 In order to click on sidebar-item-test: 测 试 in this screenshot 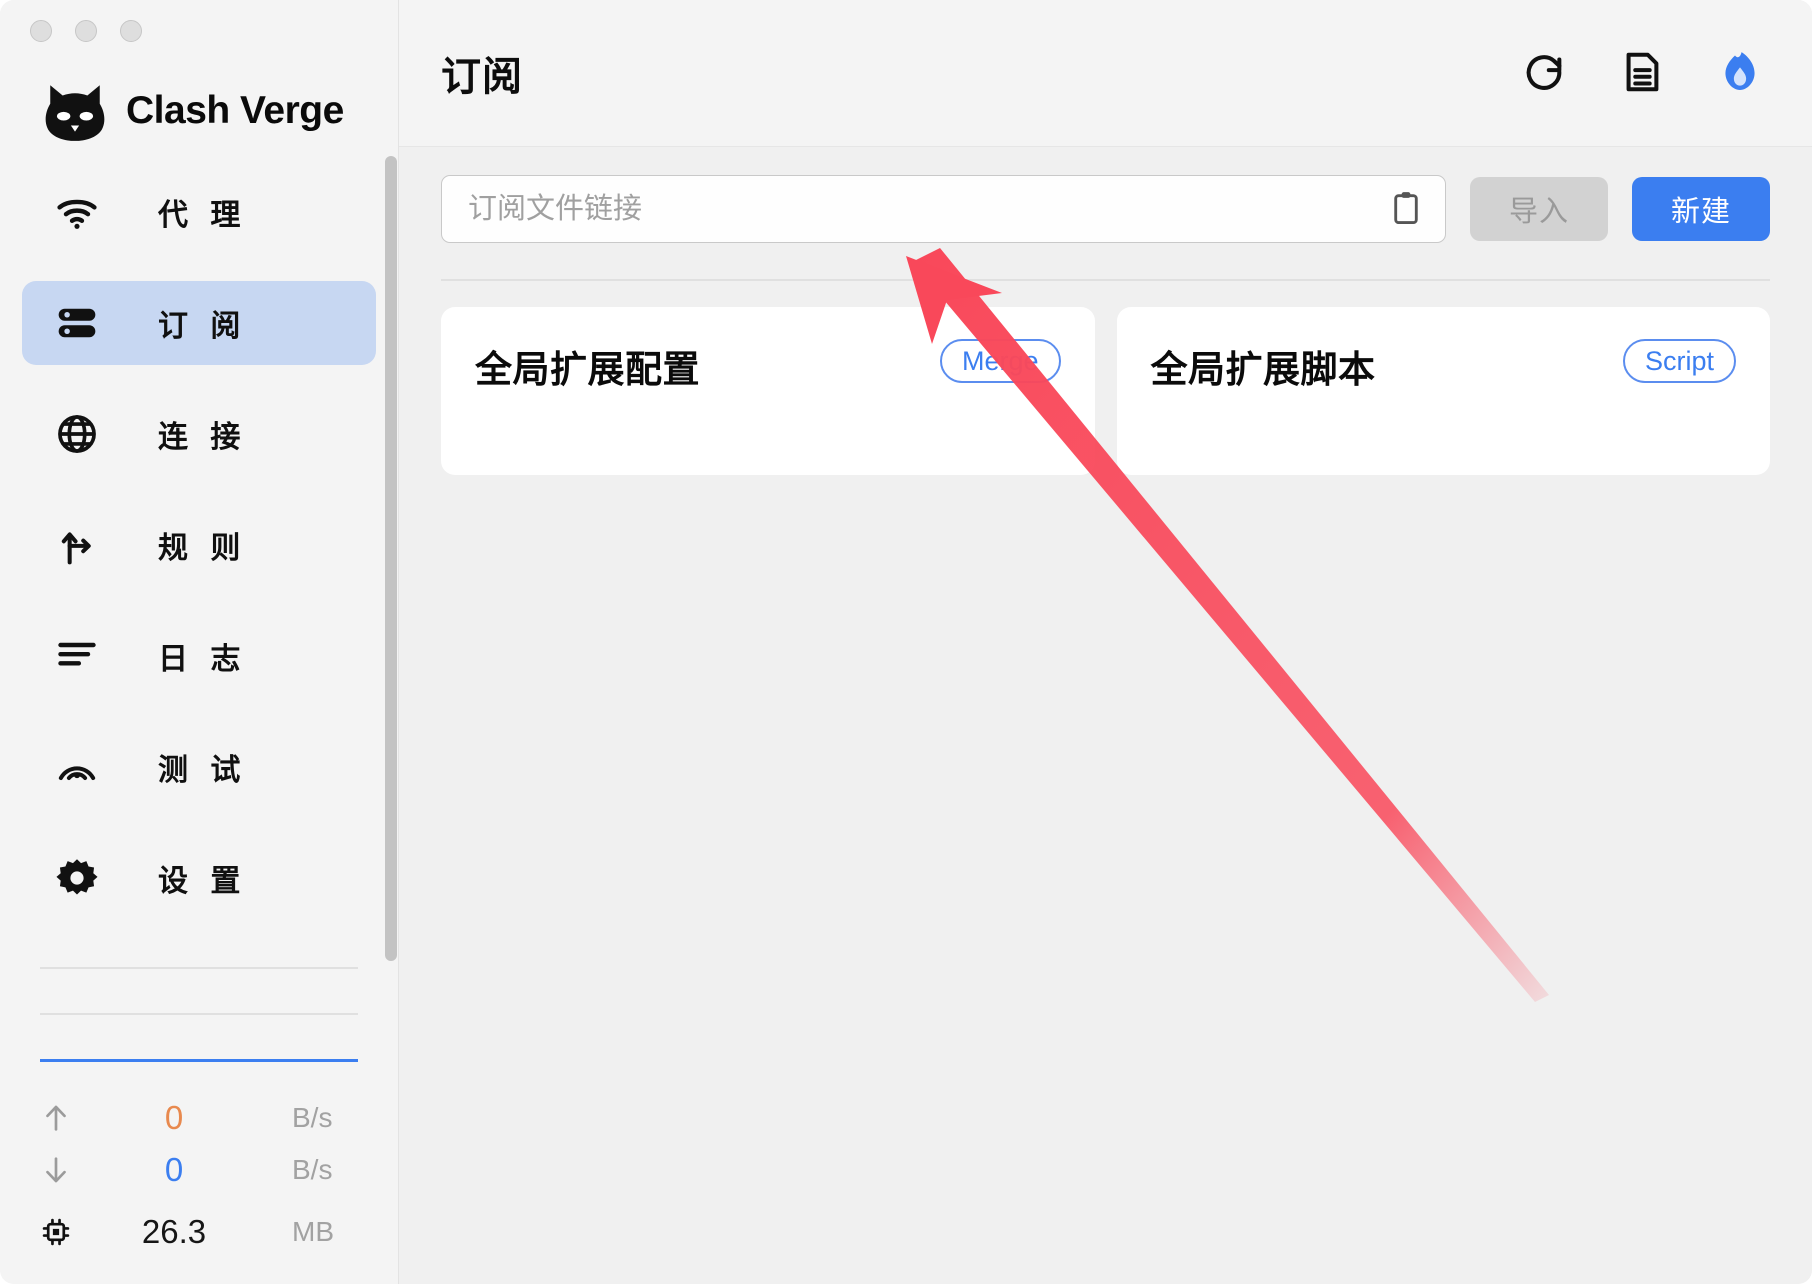, I will do `click(199, 767)`.